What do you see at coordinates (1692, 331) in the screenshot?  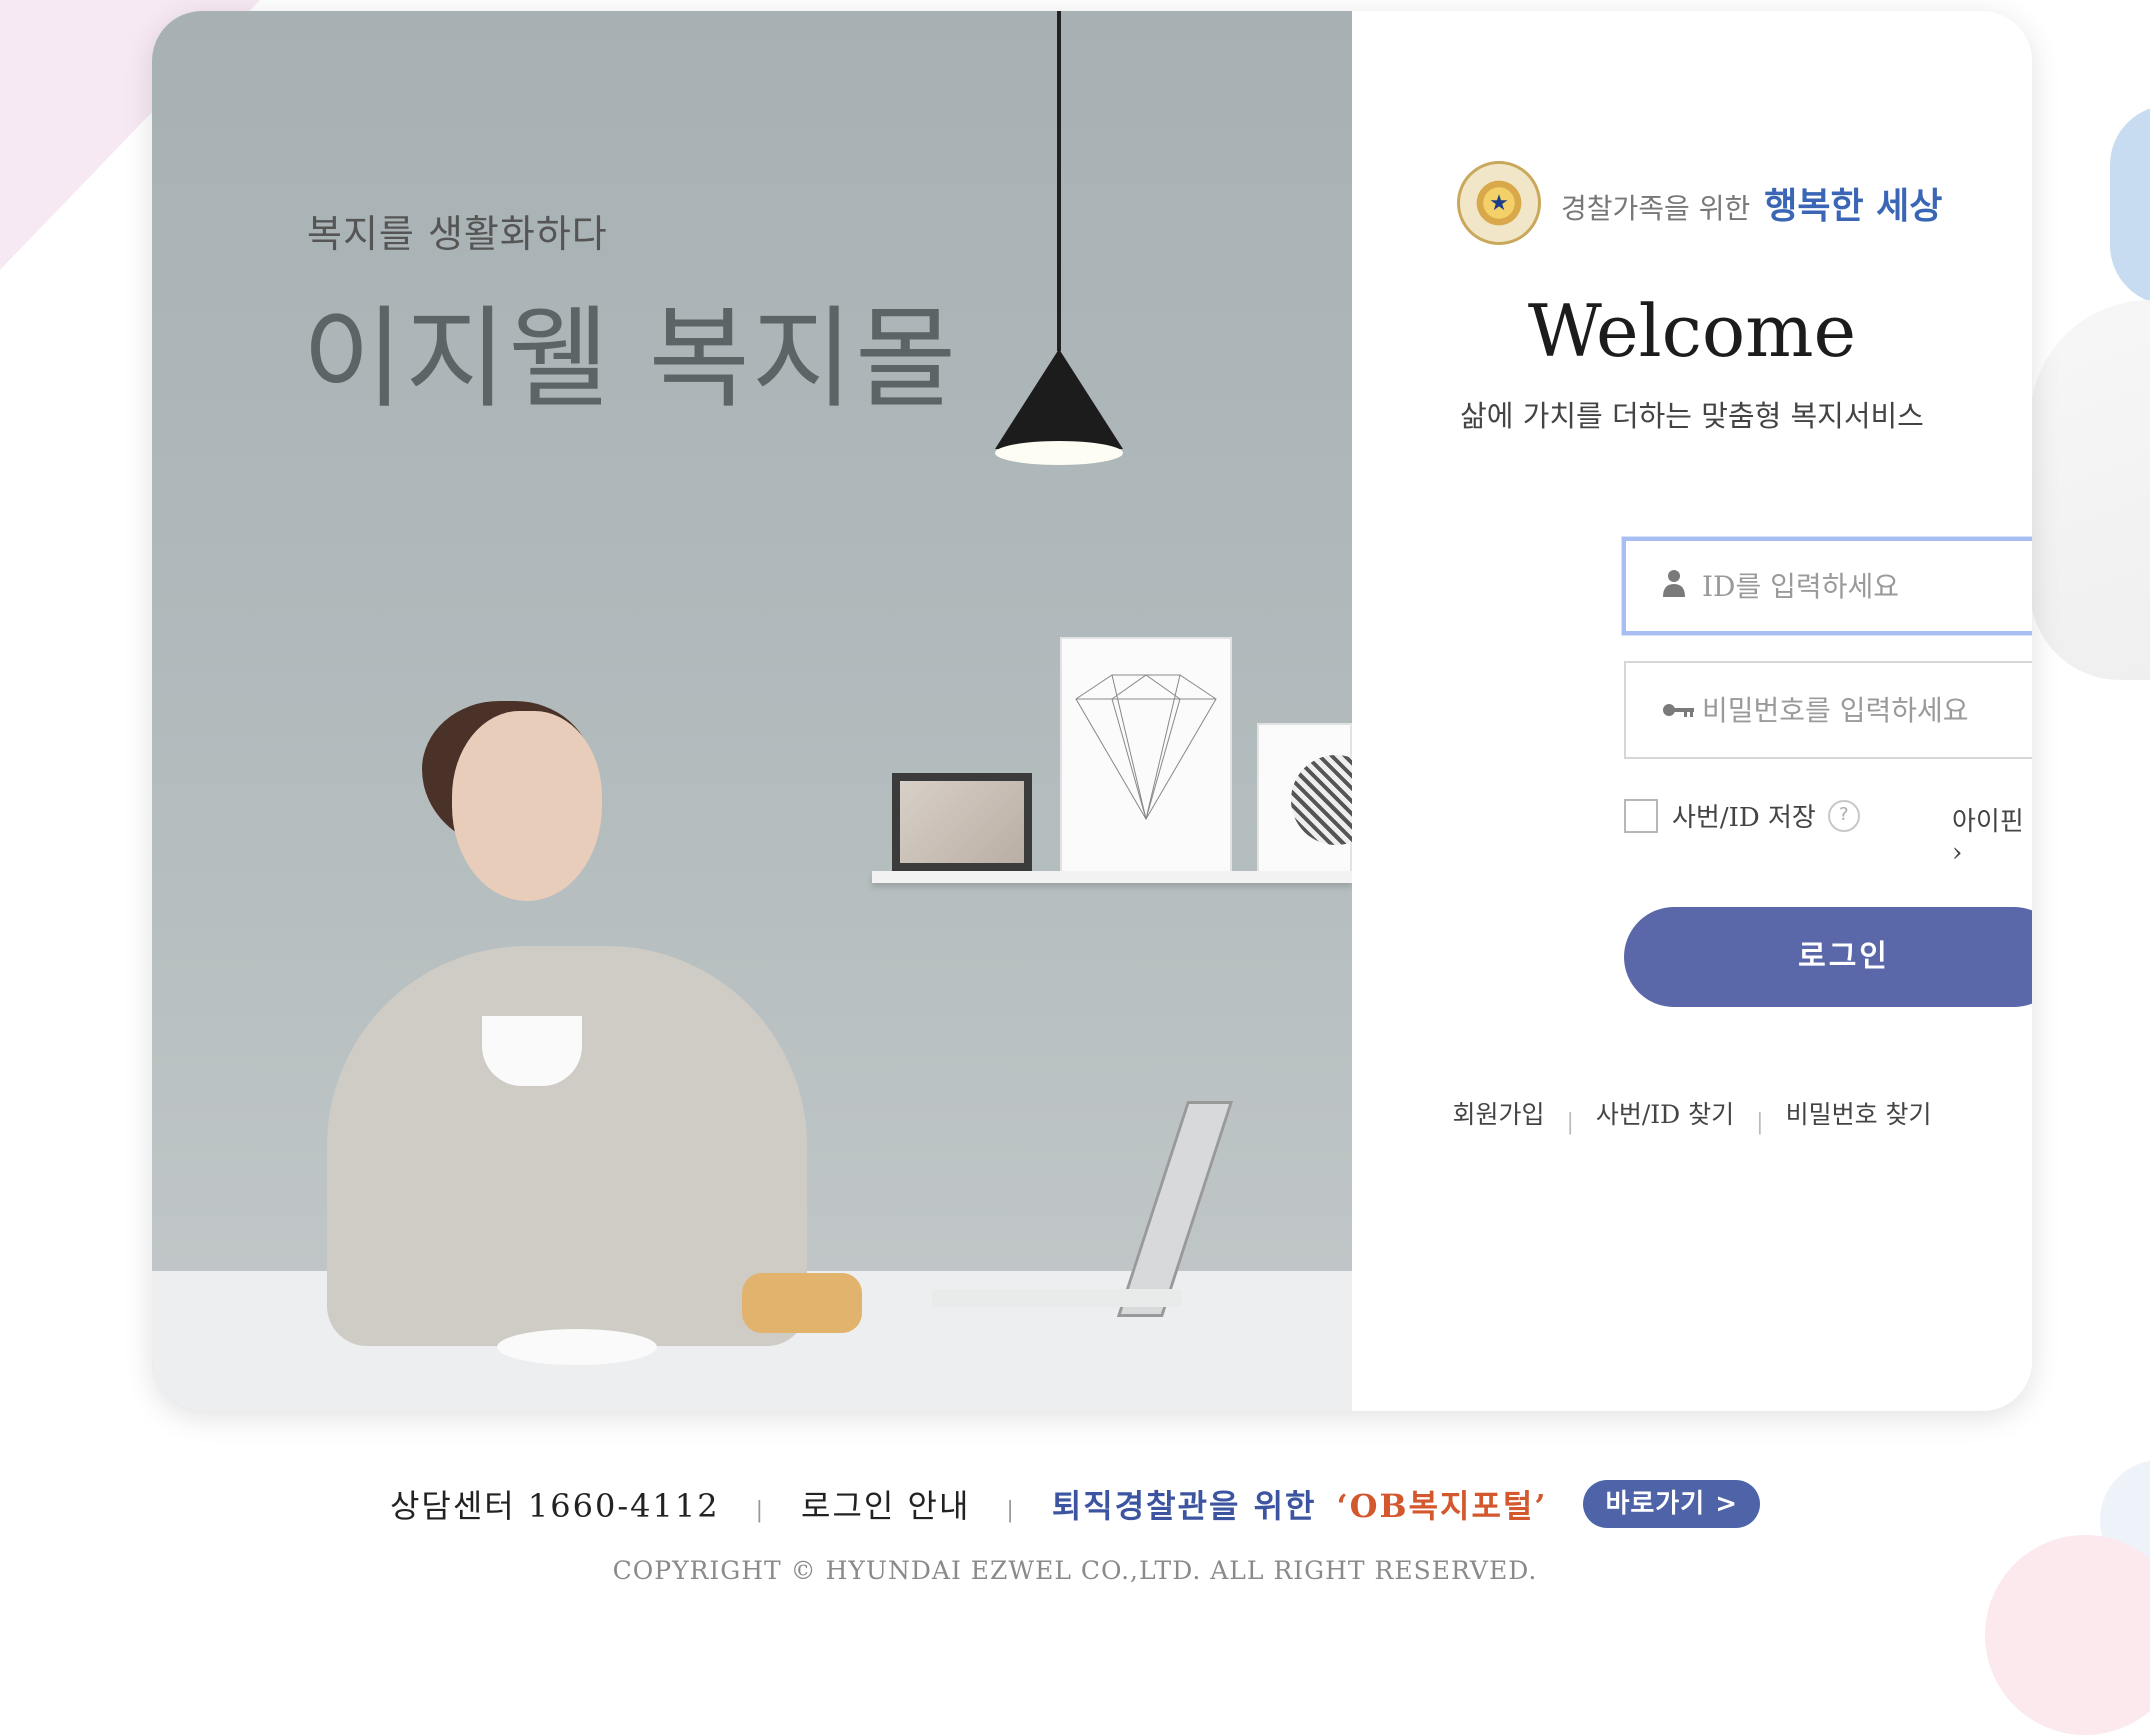 I see `welcome-heading: Welcome` at bounding box center [1692, 331].